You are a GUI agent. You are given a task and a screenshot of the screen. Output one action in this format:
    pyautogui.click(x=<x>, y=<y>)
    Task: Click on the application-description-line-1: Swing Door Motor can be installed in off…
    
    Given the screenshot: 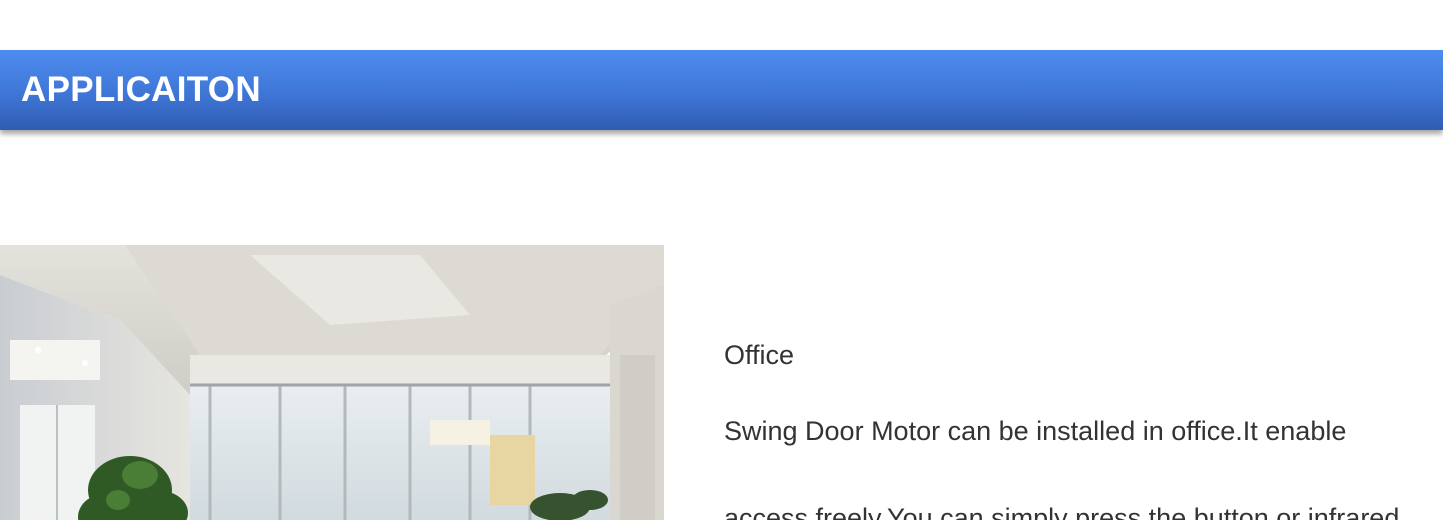 What is the action you would take?
    pyautogui.click(x=1035, y=431)
    